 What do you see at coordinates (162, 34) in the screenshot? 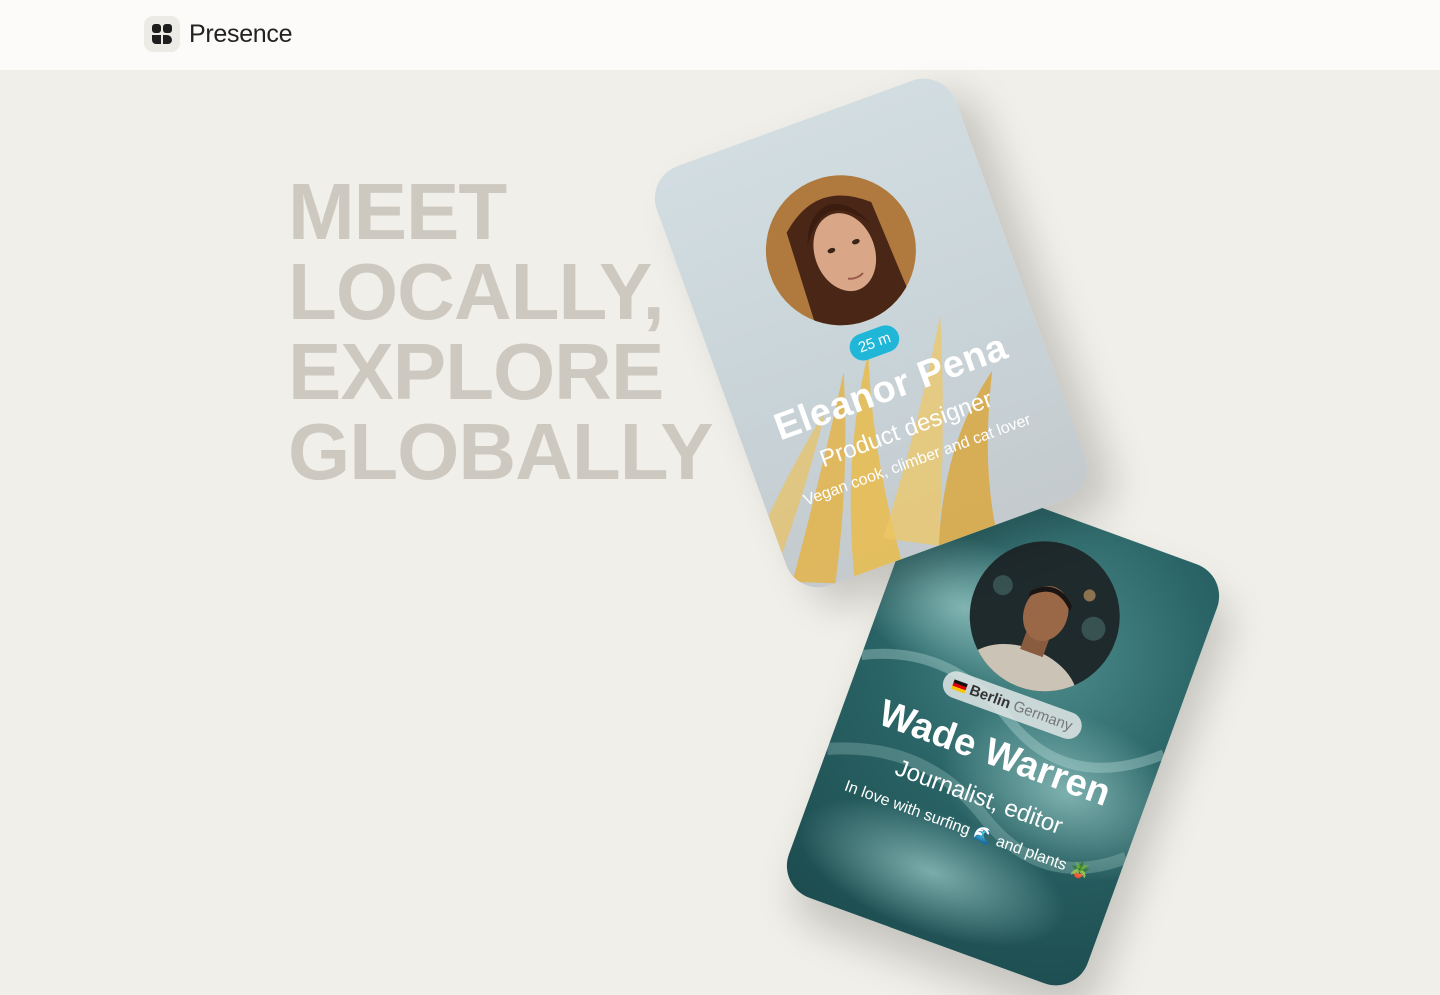
I see `presence-logo-icon` at bounding box center [162, 34].